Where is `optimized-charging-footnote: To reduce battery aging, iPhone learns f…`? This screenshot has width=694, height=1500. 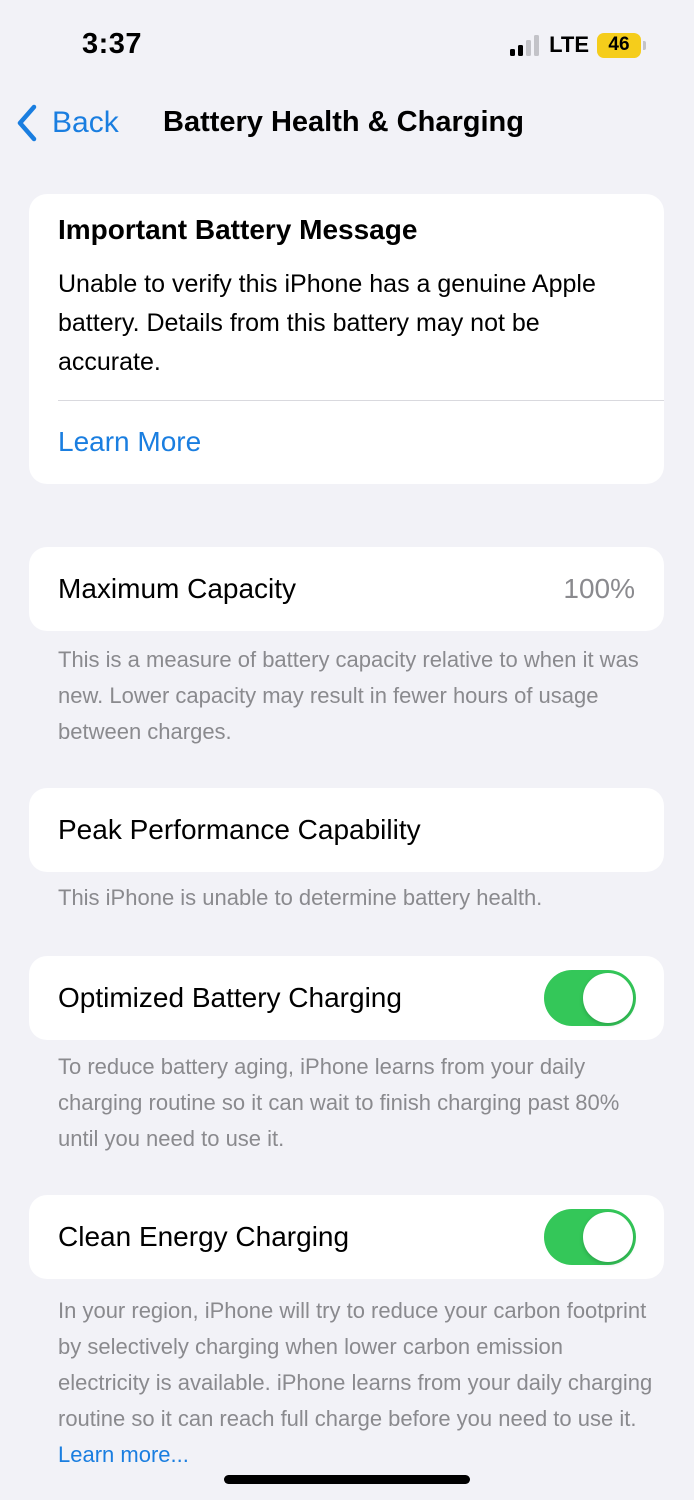 optimized-charging-footnote: To reduce battery aging, iPhone learns f… is located at coordinates (339, 1102).